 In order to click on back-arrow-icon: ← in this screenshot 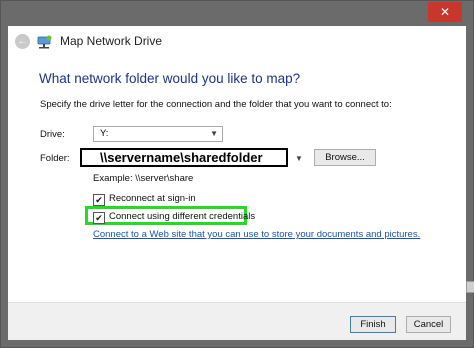, I will do `click(22, 41)`.